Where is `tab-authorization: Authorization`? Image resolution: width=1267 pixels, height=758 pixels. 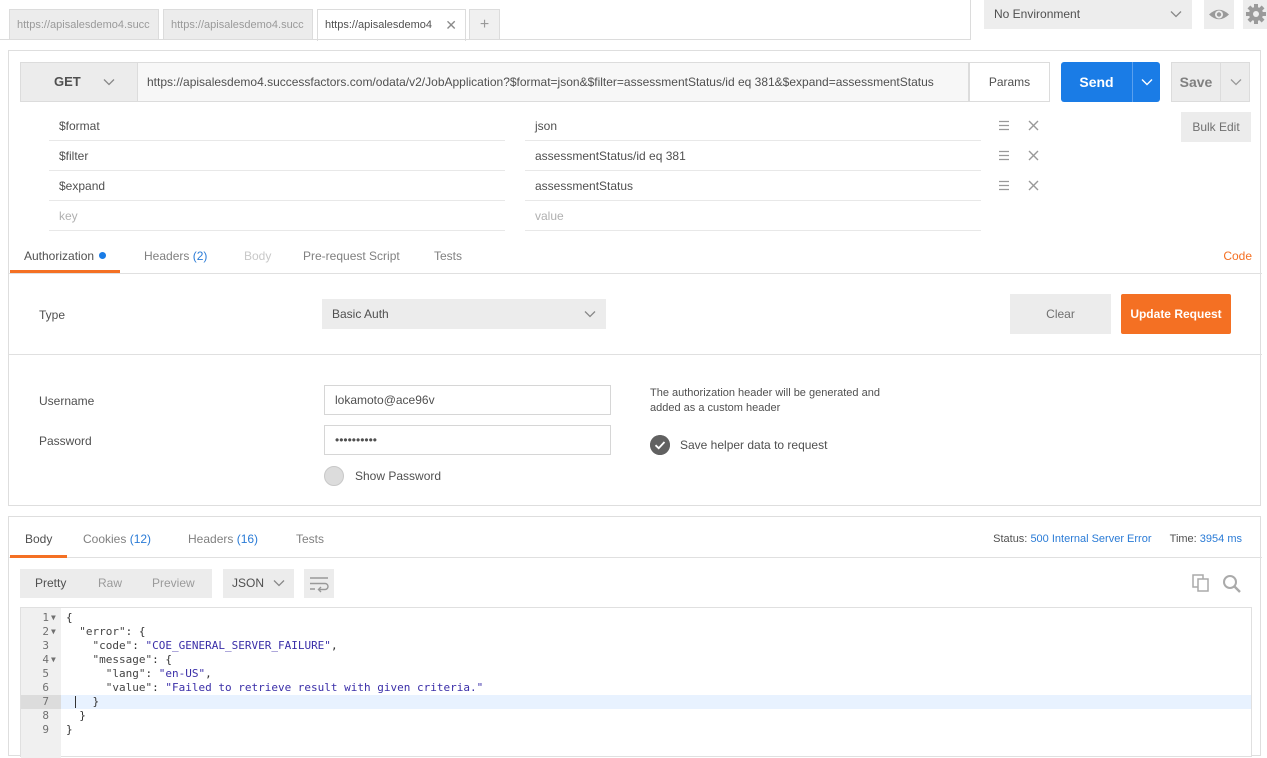 tab-authorization: Authorization is located at coordinates (65, 257).